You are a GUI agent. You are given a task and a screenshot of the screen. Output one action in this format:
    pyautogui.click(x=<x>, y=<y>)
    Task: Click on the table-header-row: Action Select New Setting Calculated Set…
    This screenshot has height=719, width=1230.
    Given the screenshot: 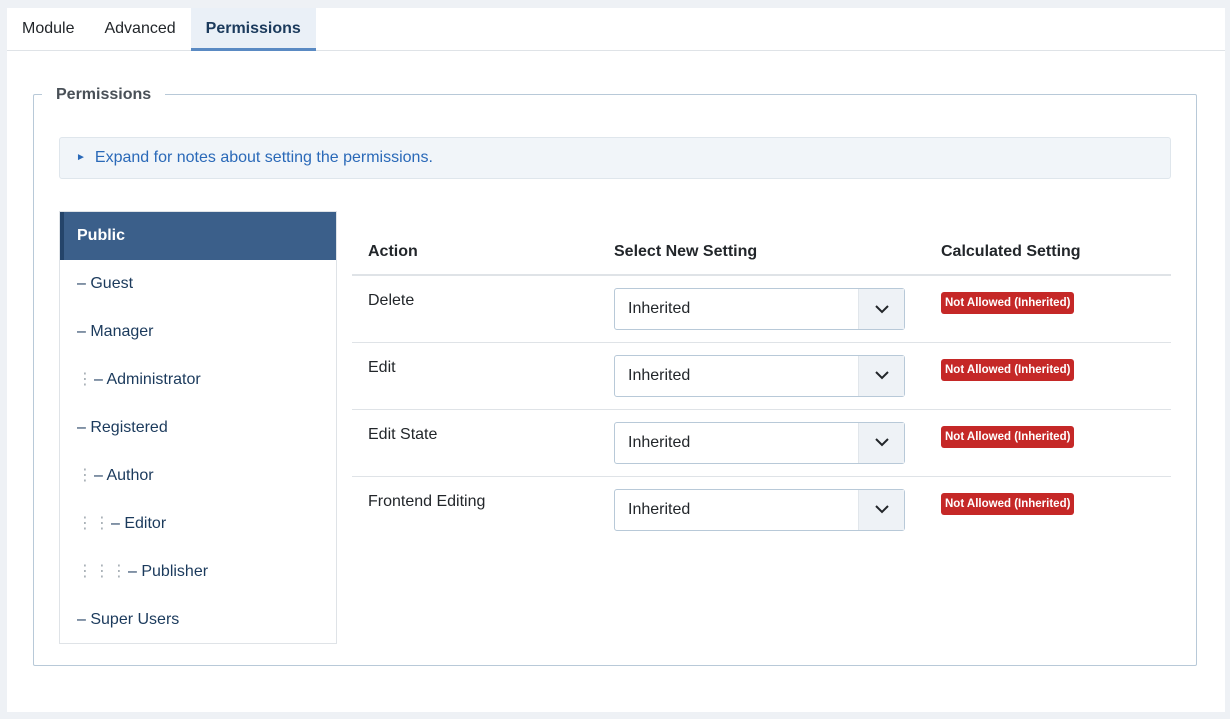 What is the action you would take?
    pyautogui.click(x=761, y=252)
    